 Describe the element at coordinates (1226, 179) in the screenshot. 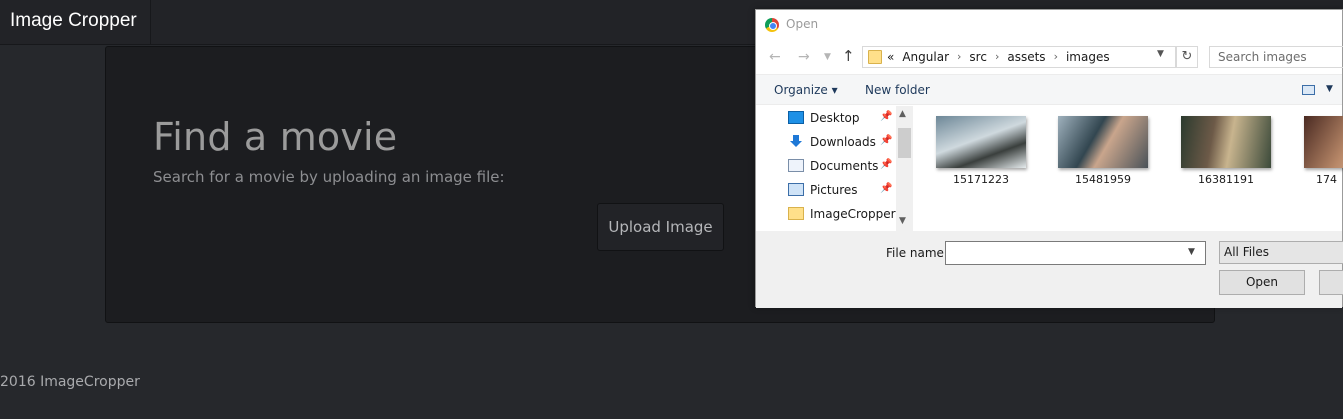

I see `file-name: 16381191` at that location.